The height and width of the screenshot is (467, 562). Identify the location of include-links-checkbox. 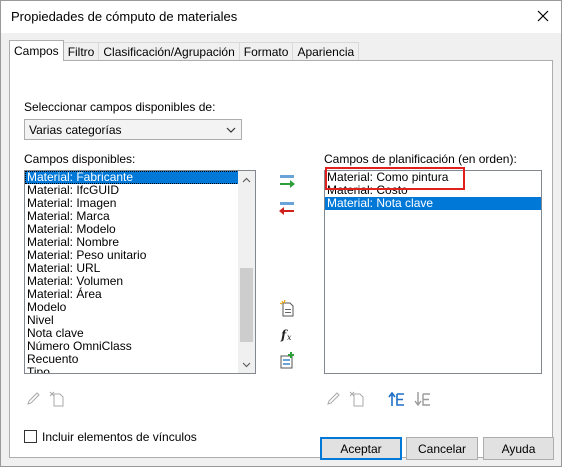
(30, 436).